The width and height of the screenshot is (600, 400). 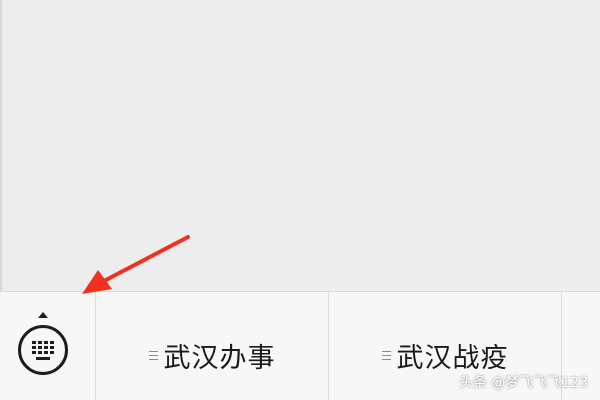 What do you see at coordinates (452, 358) in the screenshot?
I see `menu-item-label: 武汉战疫` at bounding box center [452, 358].